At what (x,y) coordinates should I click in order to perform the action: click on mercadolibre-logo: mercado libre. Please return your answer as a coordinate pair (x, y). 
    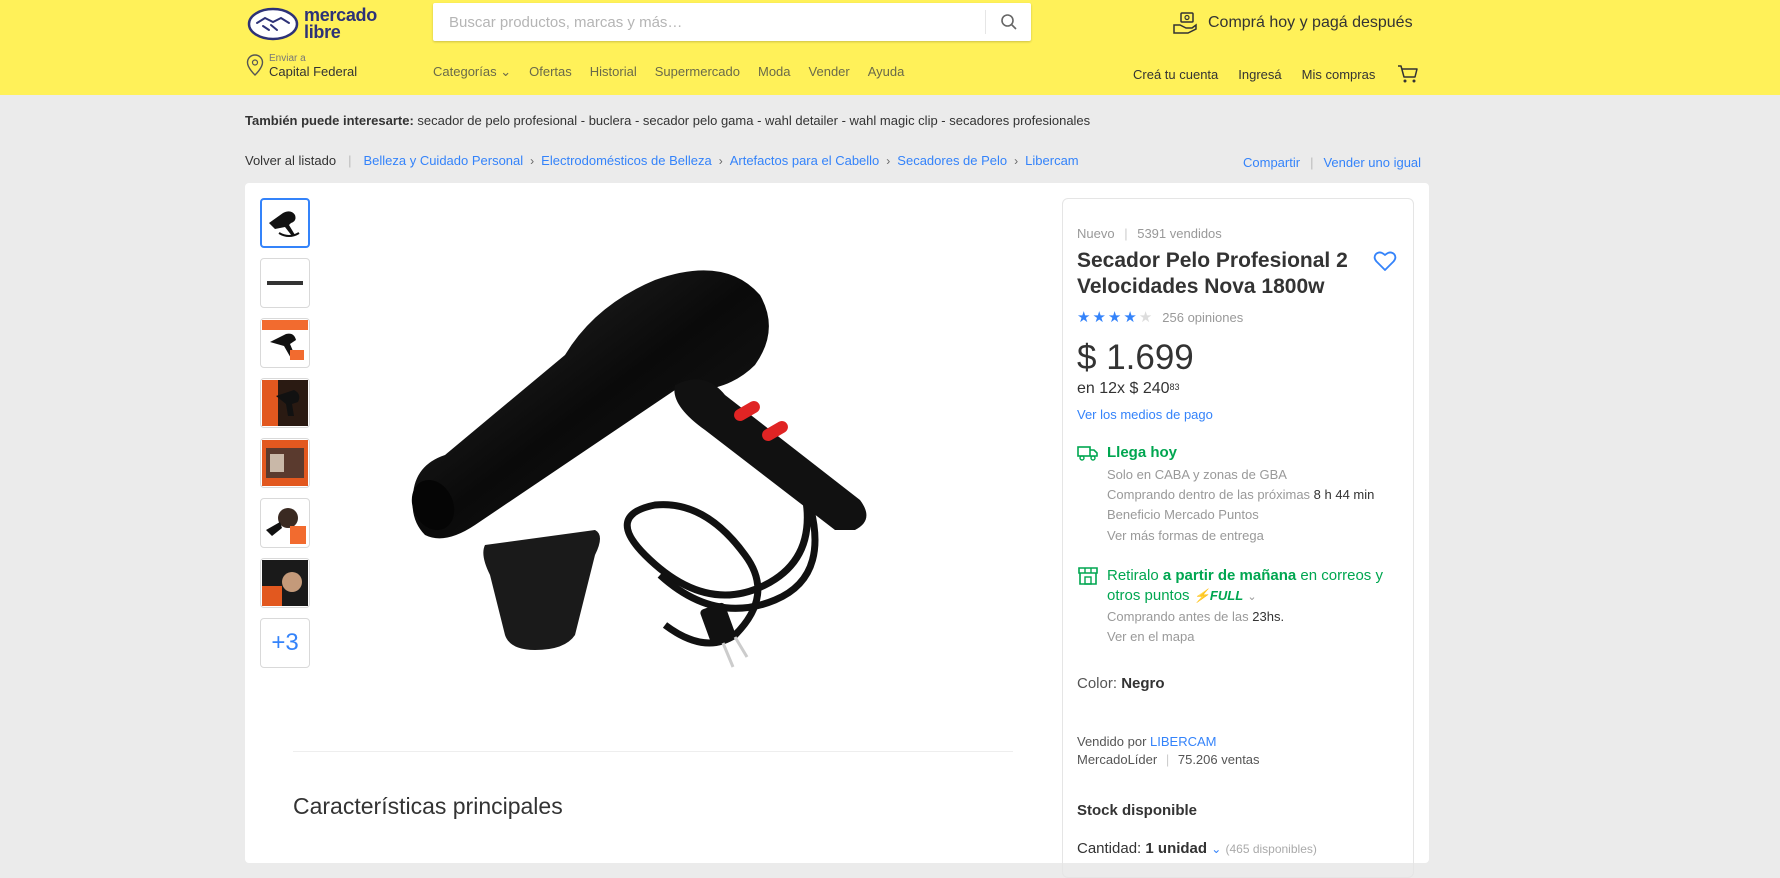
    Looking at the image, I should click on (315, 24).